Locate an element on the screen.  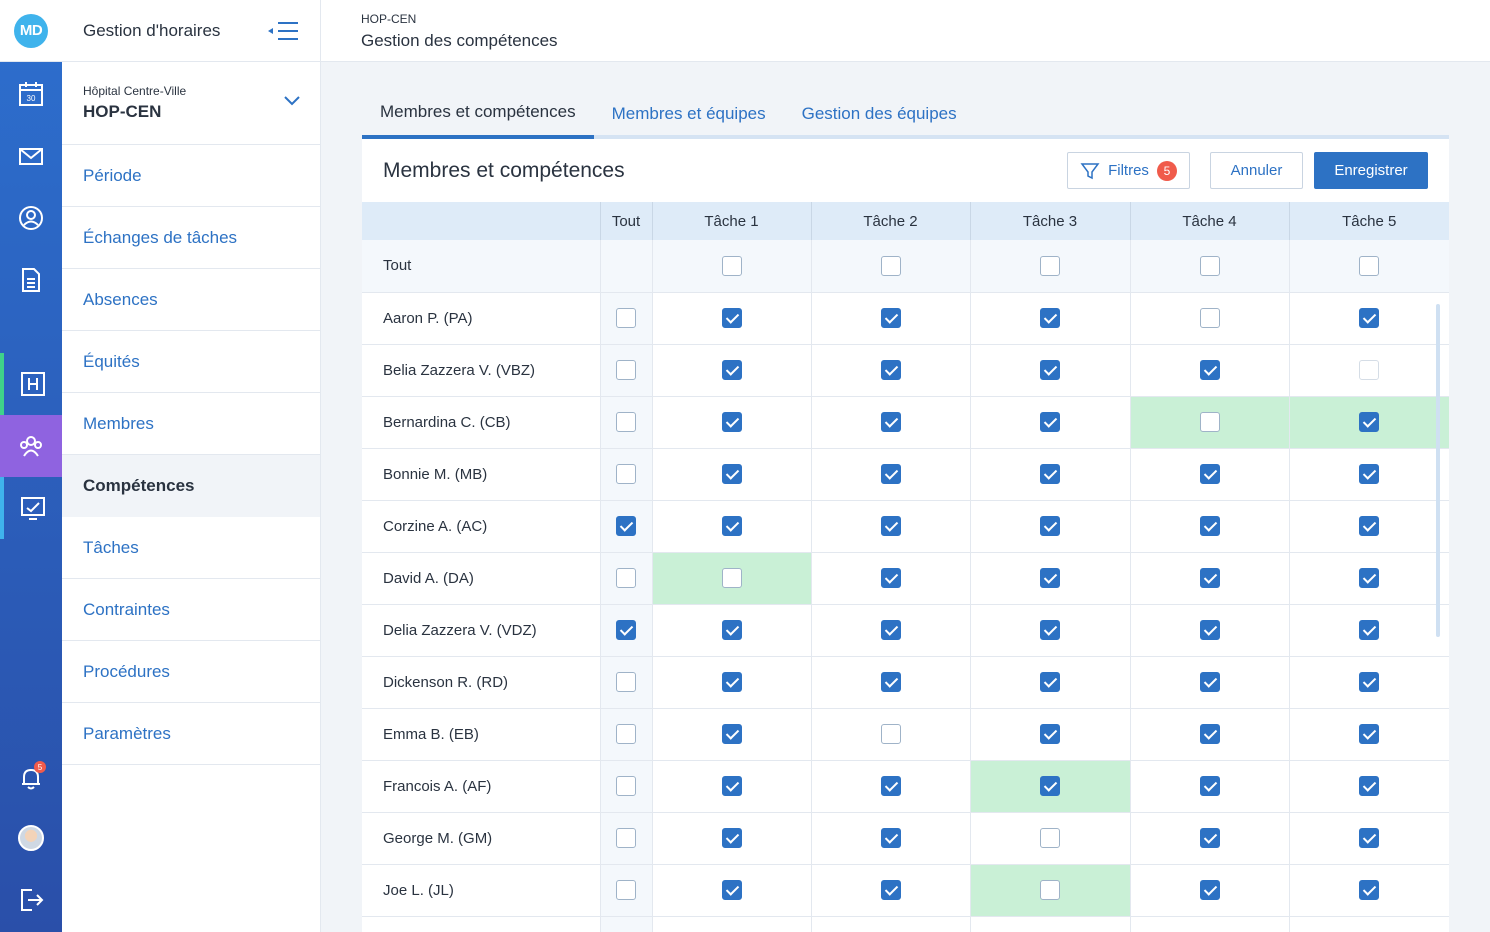
rail-hospital is located at coordinates (31, 384).